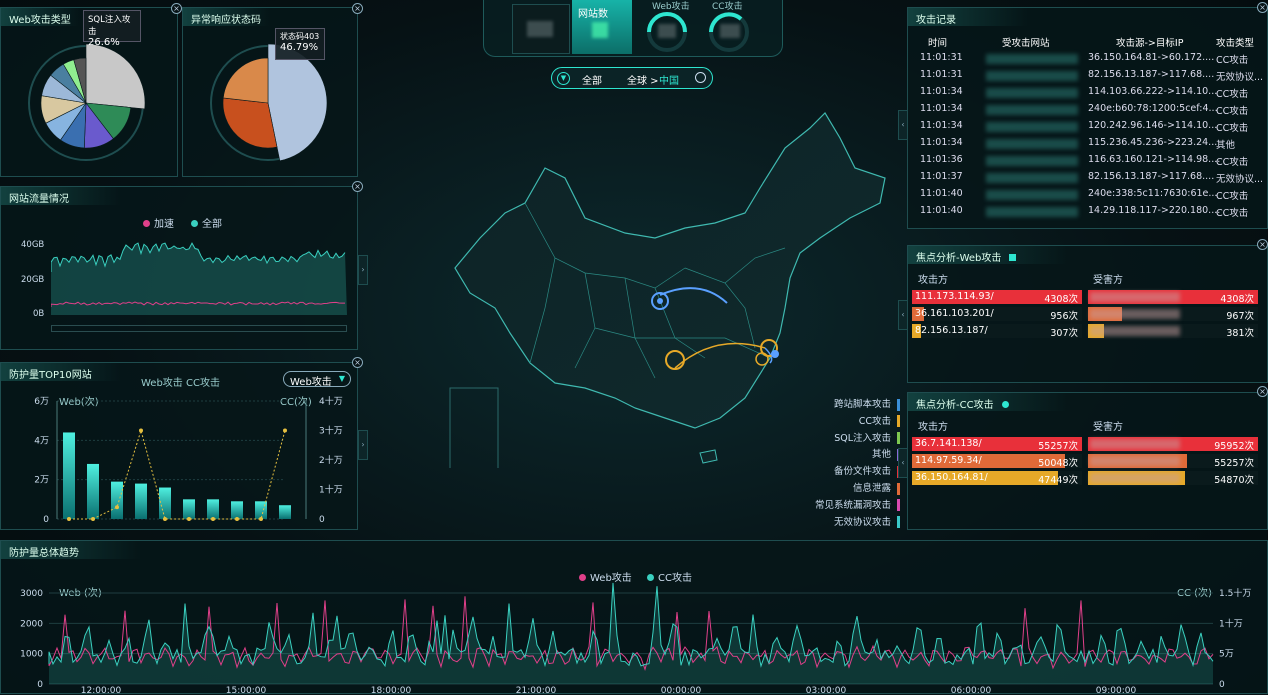 This screenshot has height=695, width=1268. Describe the element at coordinates (41, 441) in the screenshot. I see `left-tick: 4万` at that location.